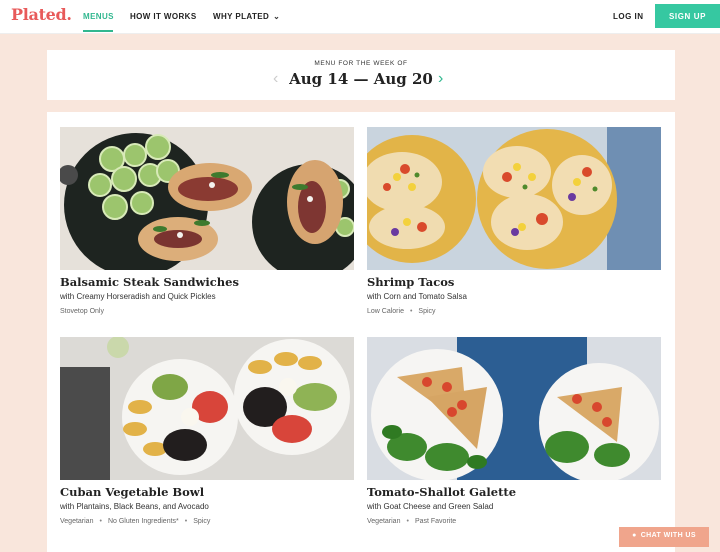 This screenshot has width=720, height=552. I want to click on nav-menus: MENUS, so click(98, 16).